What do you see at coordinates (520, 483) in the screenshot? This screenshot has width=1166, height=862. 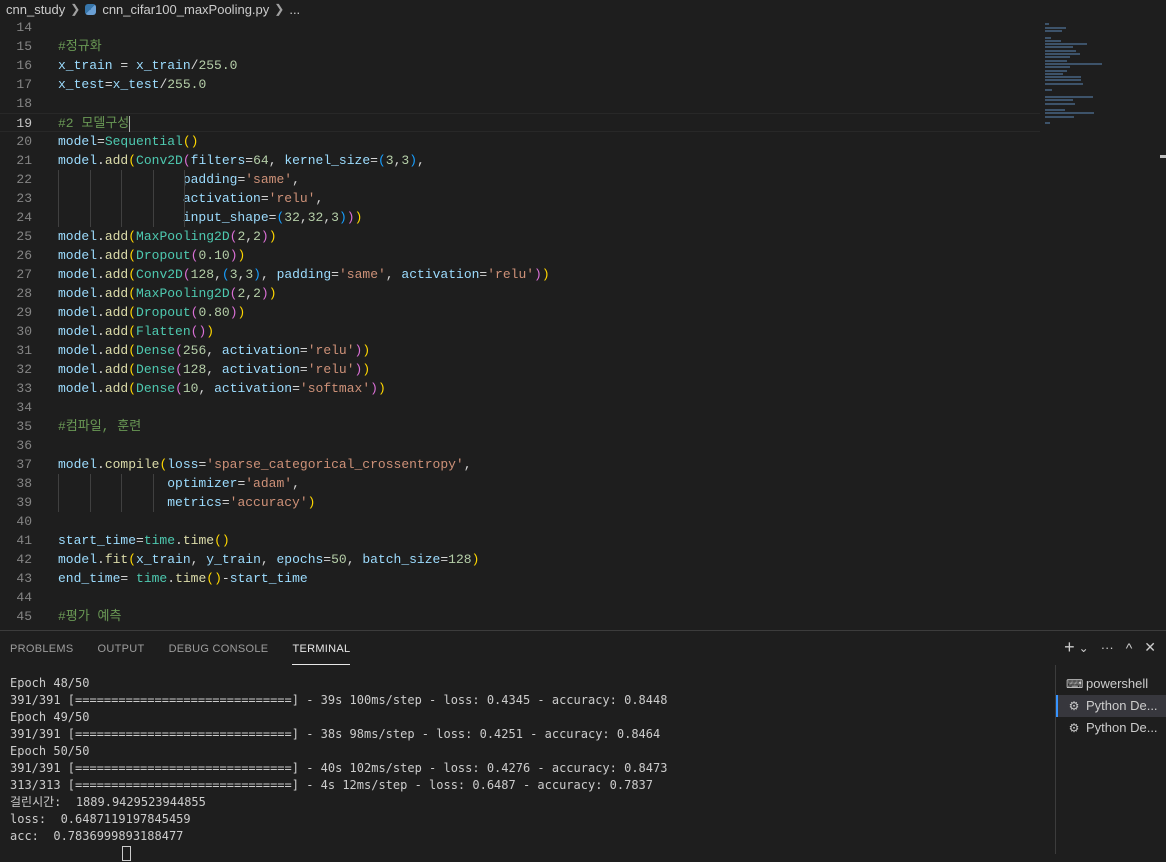 I see `code-line: 38 optimizer='adam',` at bounding box center [520, 483].